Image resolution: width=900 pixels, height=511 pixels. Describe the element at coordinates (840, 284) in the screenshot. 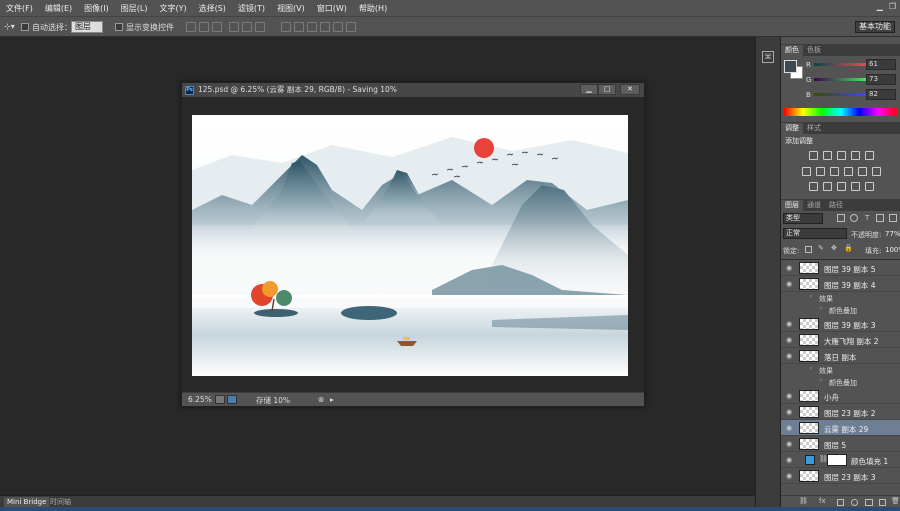

I see `layer-row: ◉ 图层 39 副本 4` at that location.